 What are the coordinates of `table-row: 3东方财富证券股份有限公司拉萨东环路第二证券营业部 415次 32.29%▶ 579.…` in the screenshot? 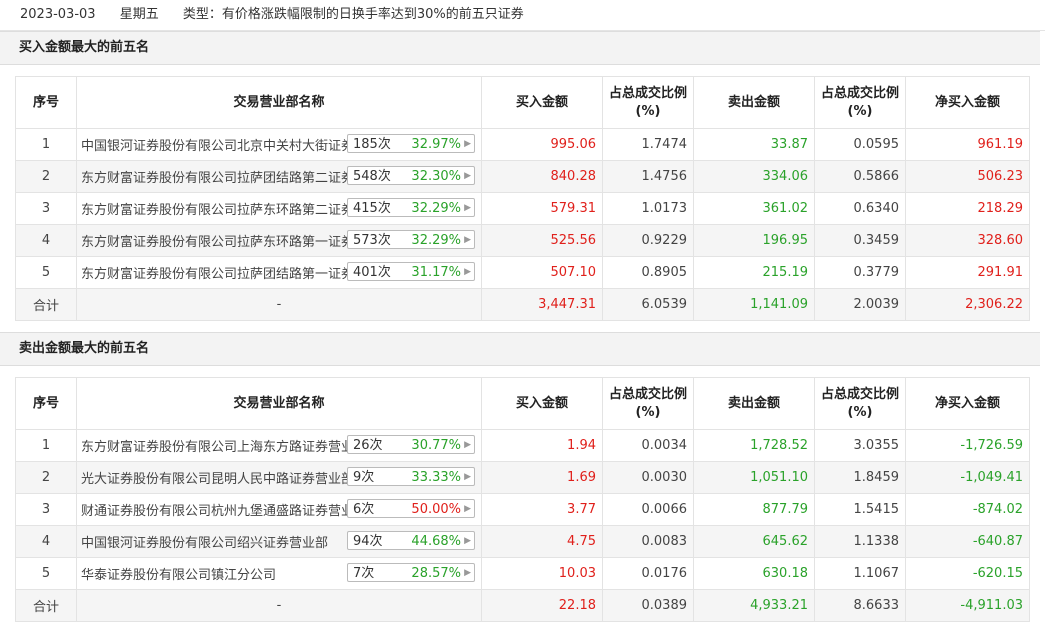 It's located at (522, 208).